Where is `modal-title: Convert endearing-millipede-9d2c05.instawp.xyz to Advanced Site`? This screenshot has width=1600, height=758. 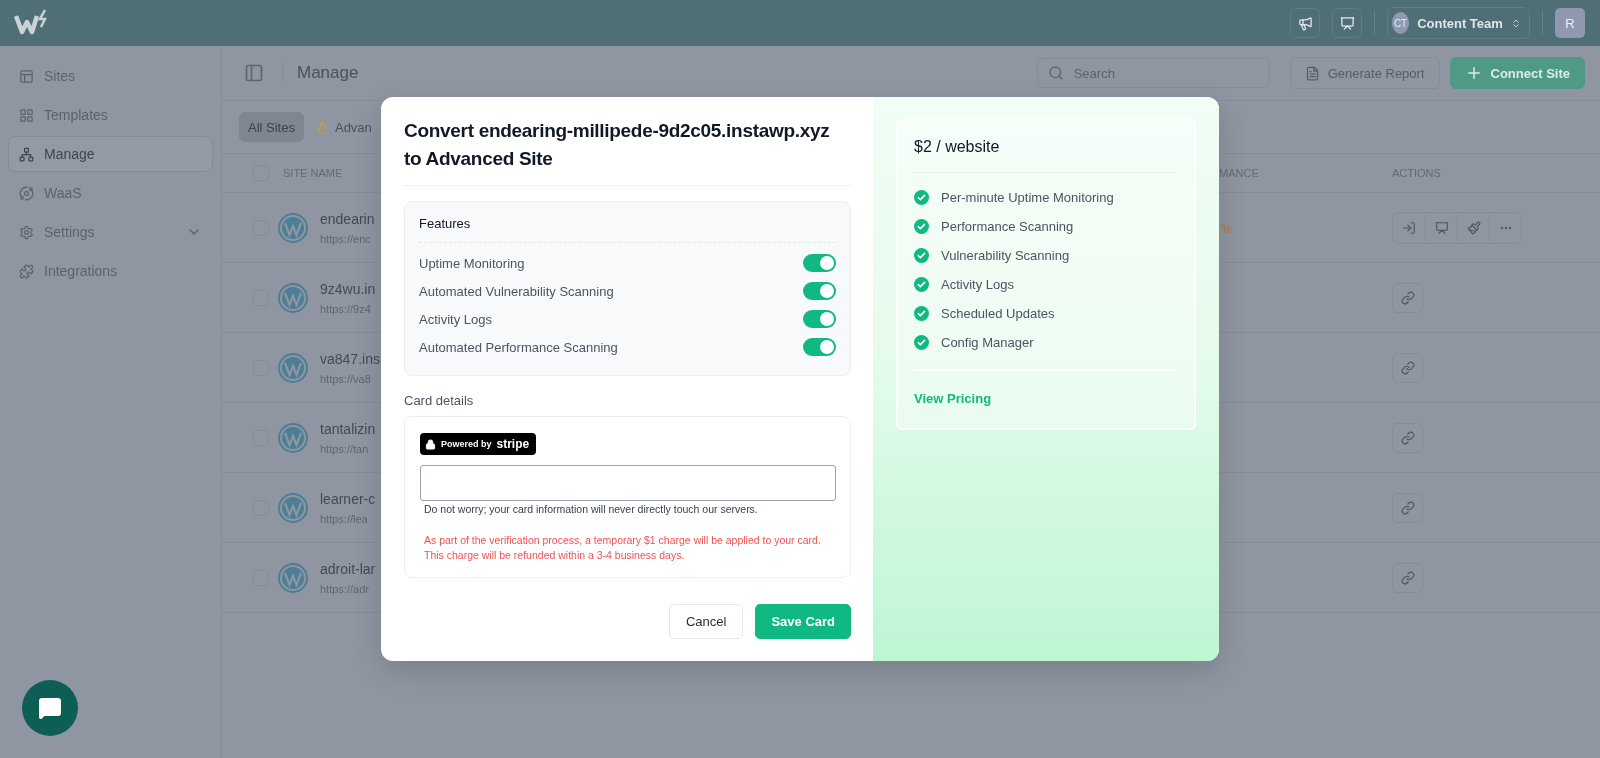
modal-title: Convert endearing-millipede-9d2c05.instawp.xyz to Advanced Site is located at coordinates (627, 151).